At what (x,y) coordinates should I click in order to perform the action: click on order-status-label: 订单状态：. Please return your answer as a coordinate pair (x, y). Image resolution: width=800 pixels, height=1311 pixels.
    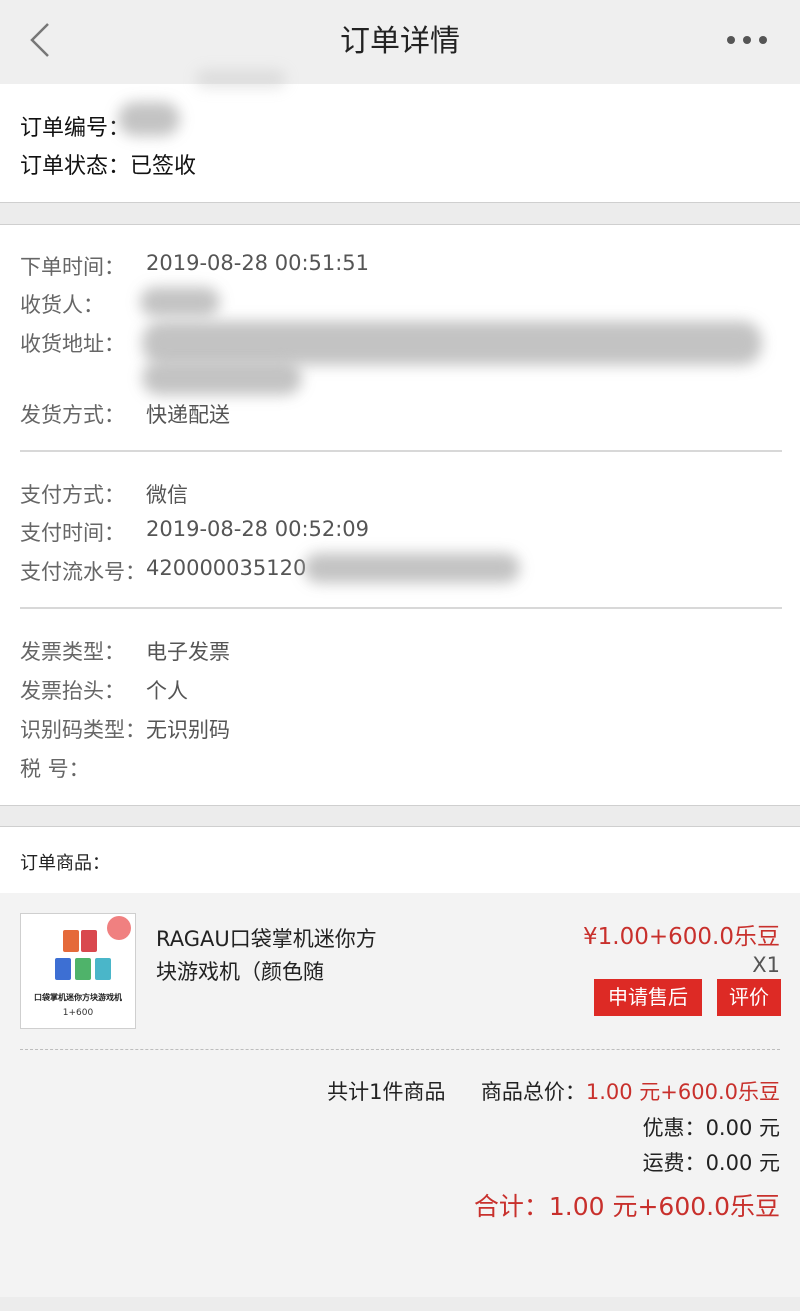
    Looking at the image, I should click on (75, 166).